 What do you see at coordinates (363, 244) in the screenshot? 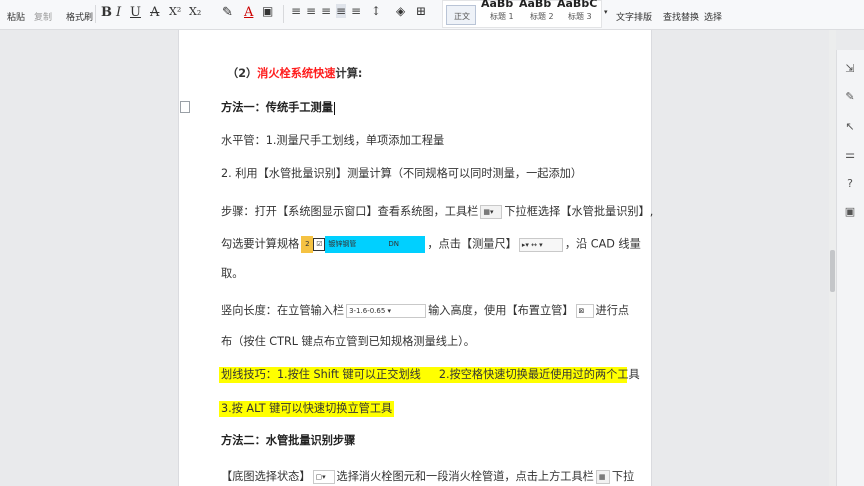
I see `spec-row-snippet: 2 ☑ 镀锌钢管 DN` at bounding box center [363, 244].